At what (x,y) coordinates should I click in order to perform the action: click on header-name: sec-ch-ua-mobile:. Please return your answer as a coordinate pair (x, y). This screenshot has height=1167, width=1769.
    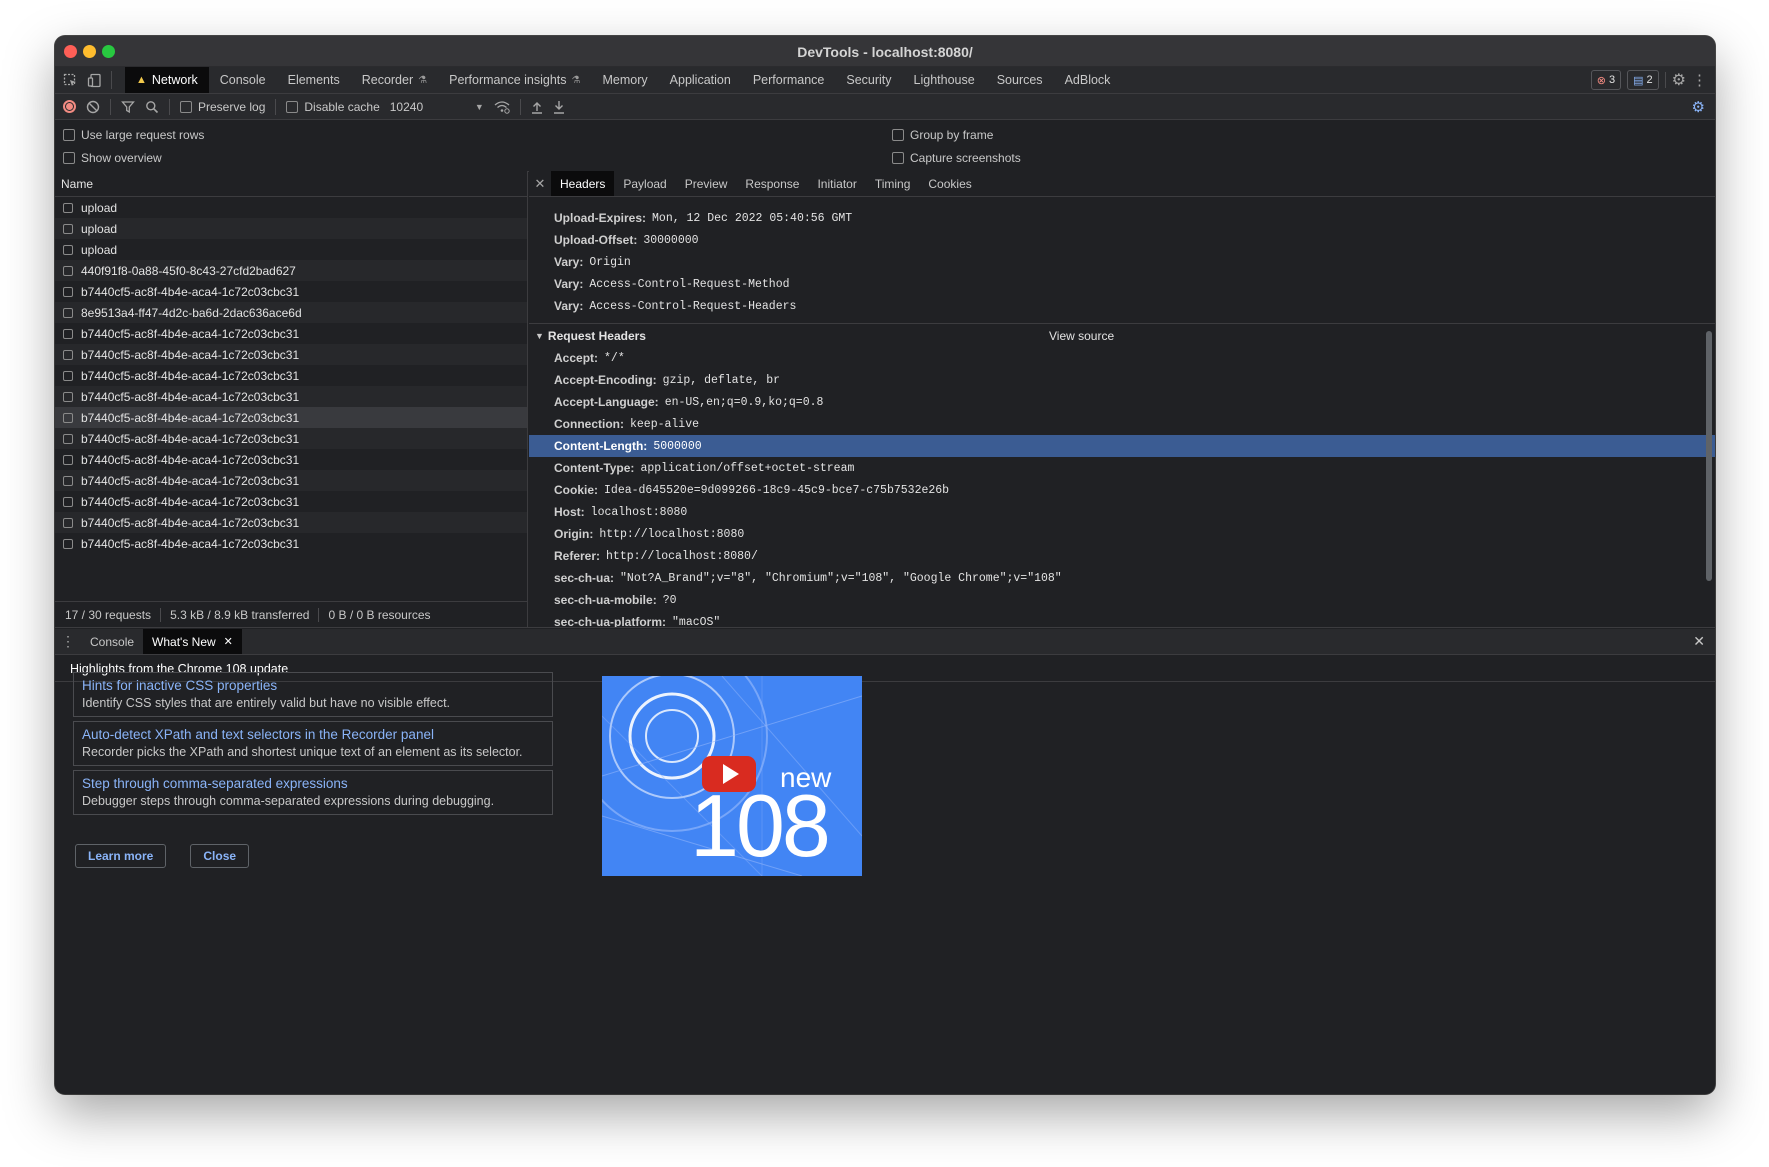
    Looking at the image, I should click on (605, 600).